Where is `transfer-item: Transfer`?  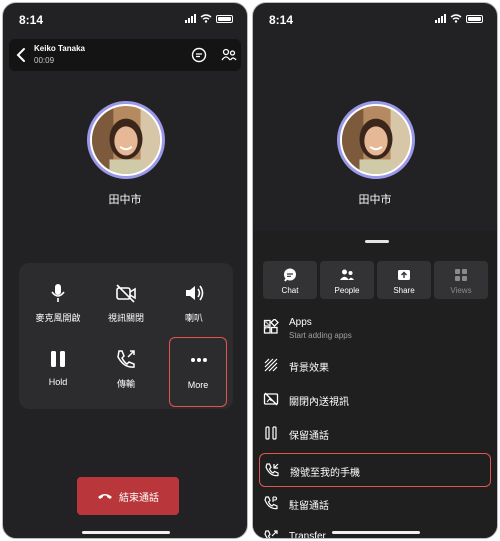 transfer-item: Transfer is located at coordinates (375, 530).